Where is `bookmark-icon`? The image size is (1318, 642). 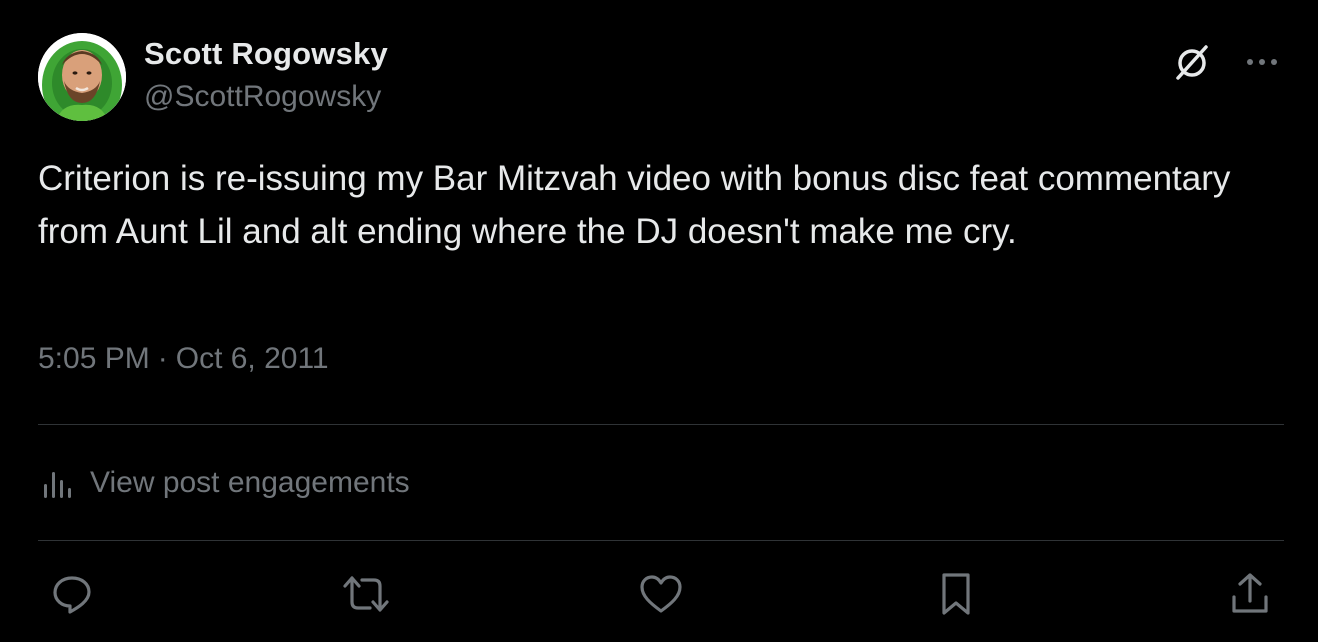
bookmark-icon is located at coordinates (956, 594).